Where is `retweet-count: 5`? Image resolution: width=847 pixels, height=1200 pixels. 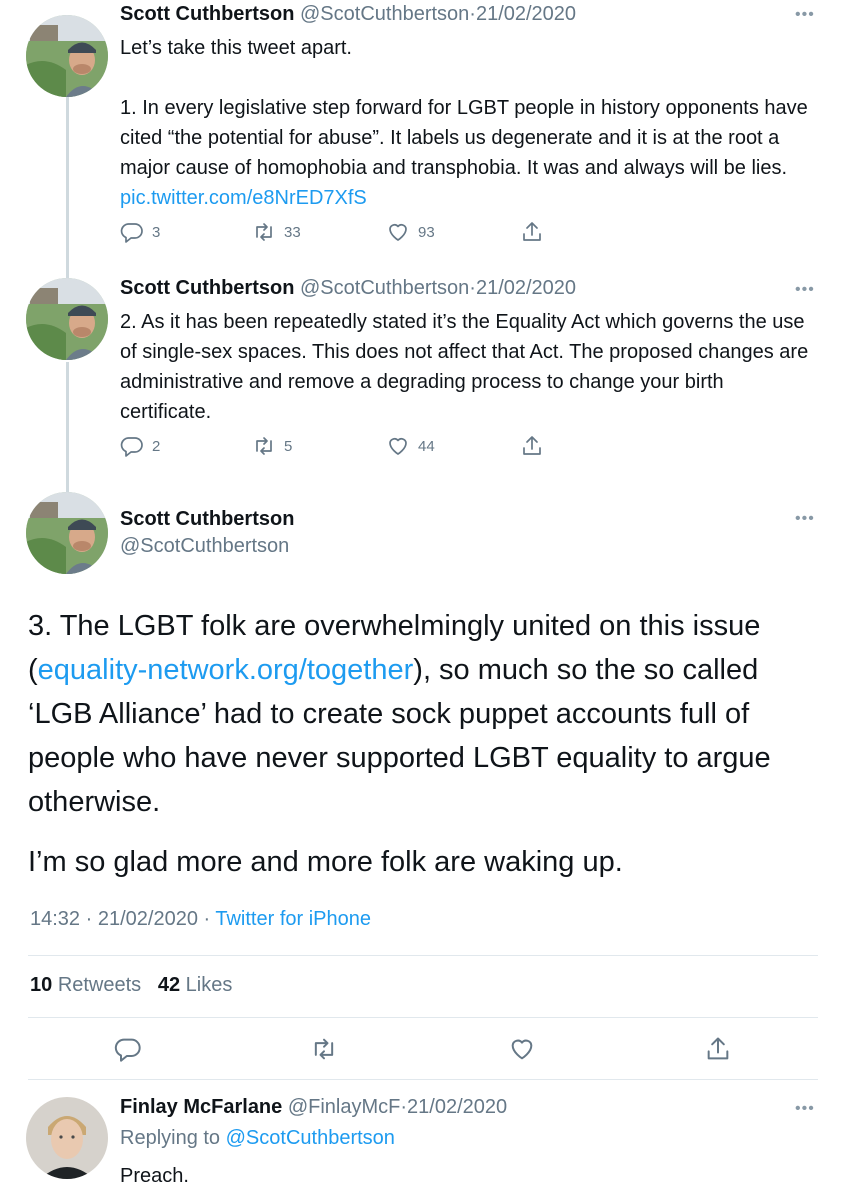 retweet-count: 5 is located at coordinates (288, 446).